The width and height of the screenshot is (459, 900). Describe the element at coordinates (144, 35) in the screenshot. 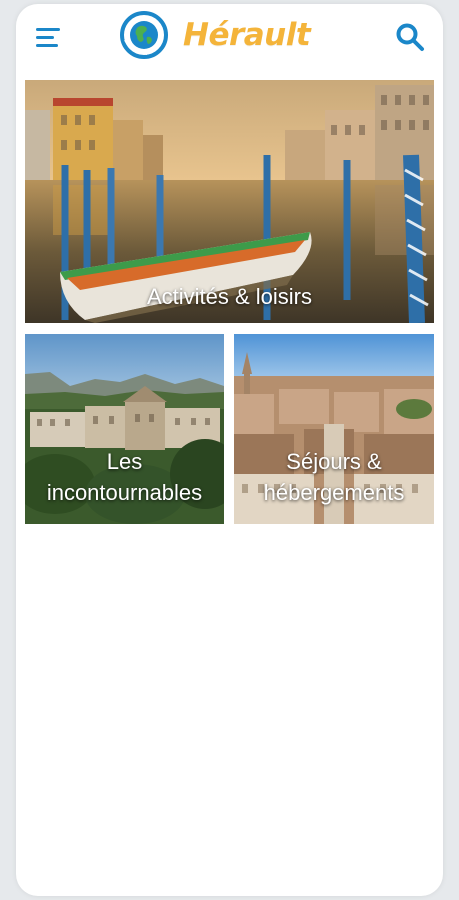

I see `globe-logo-icon` at that location.